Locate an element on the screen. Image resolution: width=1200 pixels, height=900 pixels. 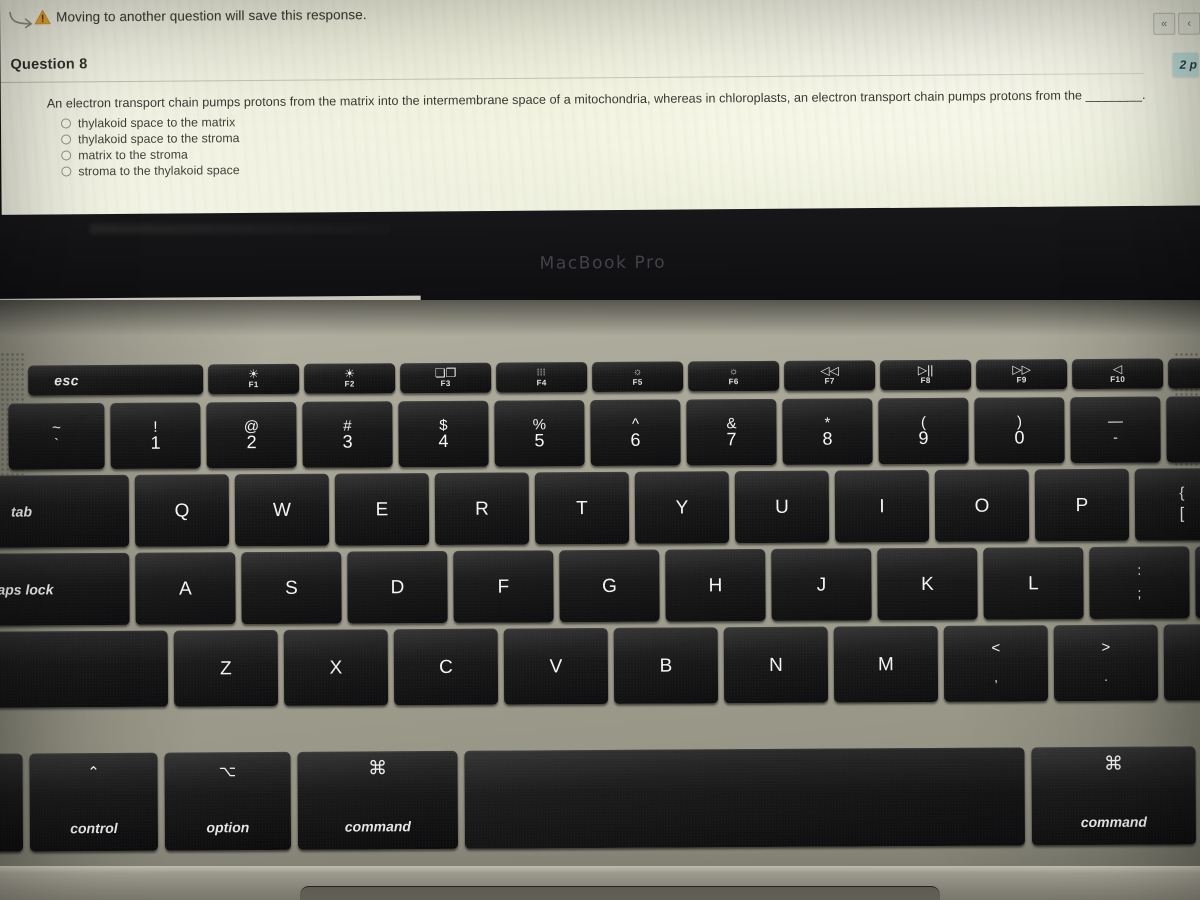
key-b: B is located at coordinates (666, 665).